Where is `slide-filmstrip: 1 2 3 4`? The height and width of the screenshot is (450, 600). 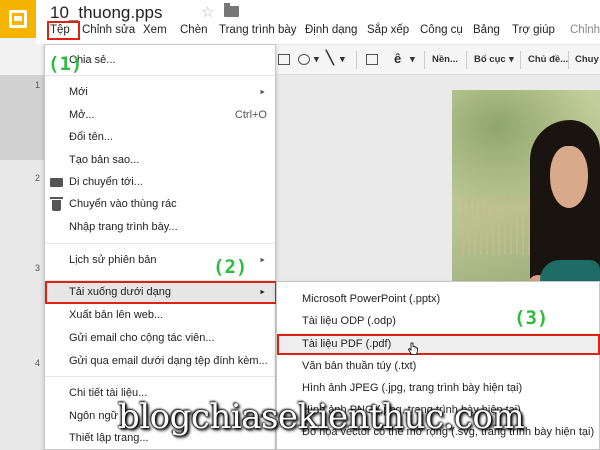 slide-filmstrip: 1 2 3 4 is located at coordinates (22, 262).